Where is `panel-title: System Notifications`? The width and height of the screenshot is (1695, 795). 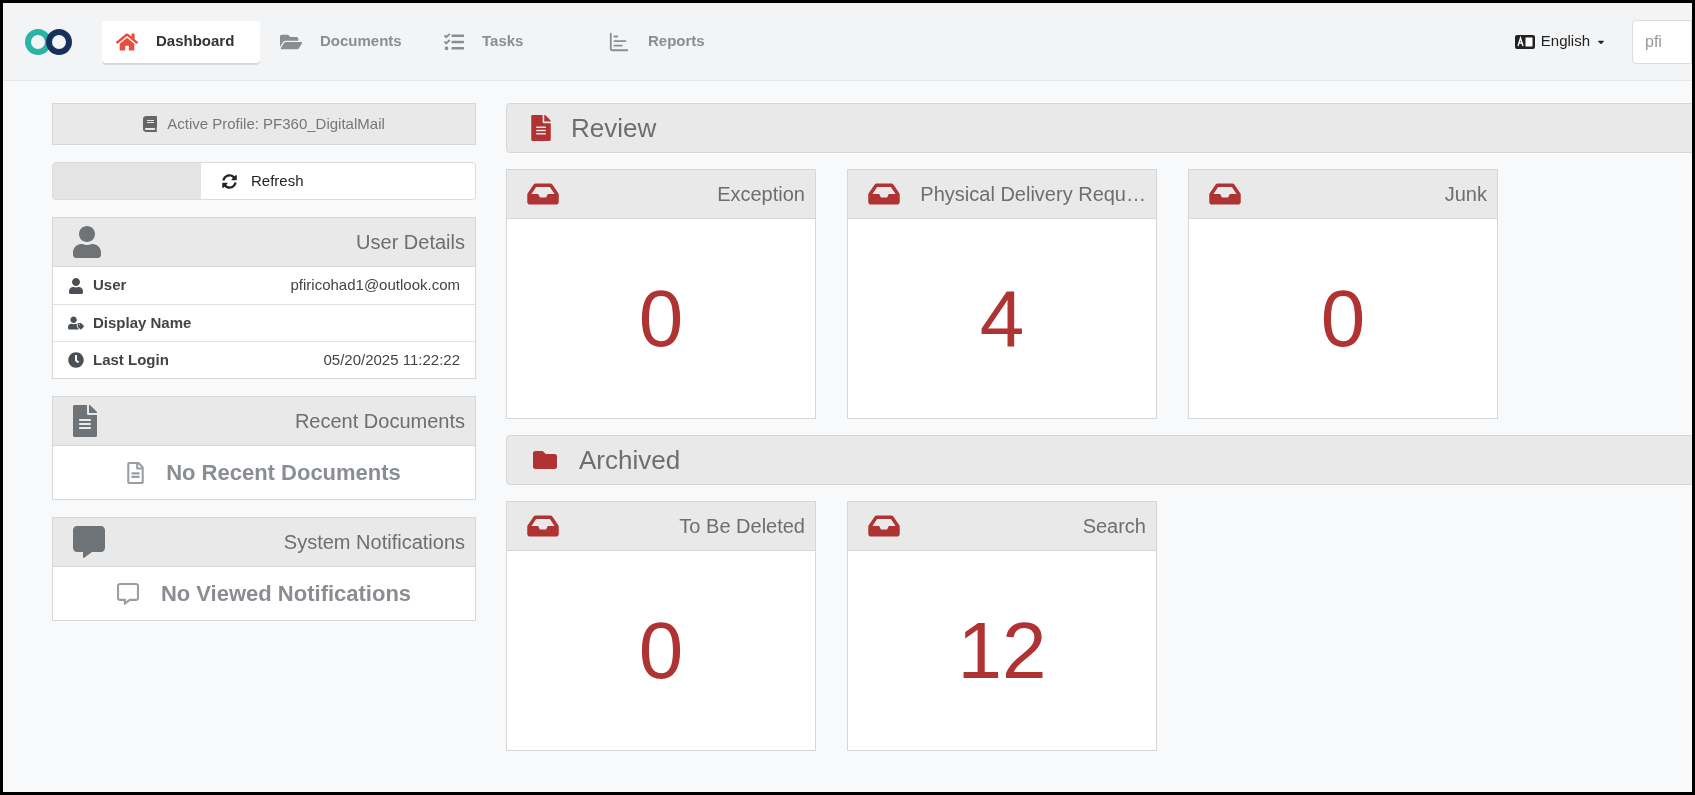 panel-title: System Notifications is located at coordinates (374, 542).